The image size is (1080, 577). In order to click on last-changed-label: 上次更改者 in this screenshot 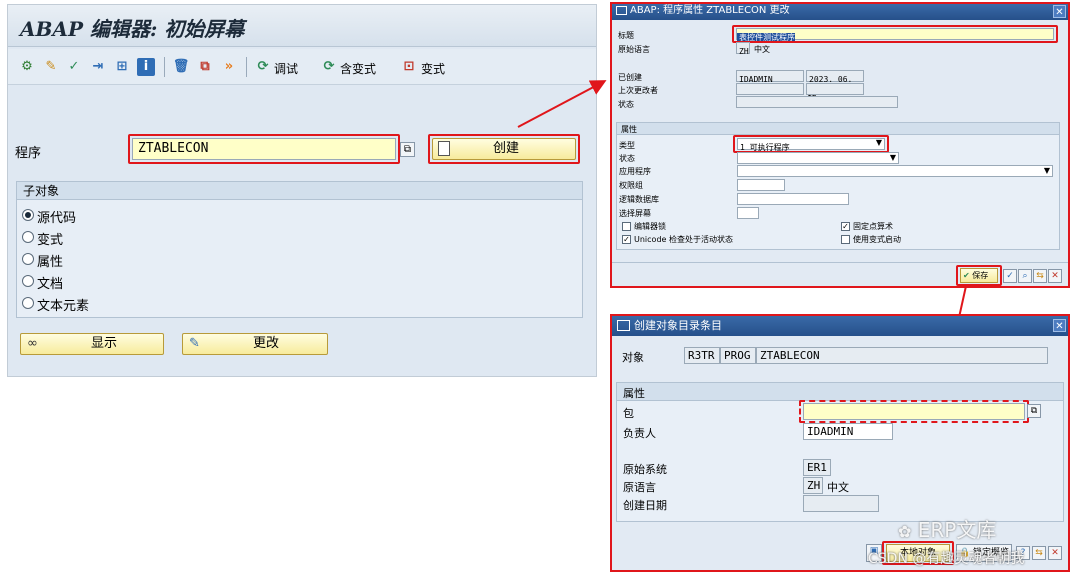, I will do `click(638, 90)`.